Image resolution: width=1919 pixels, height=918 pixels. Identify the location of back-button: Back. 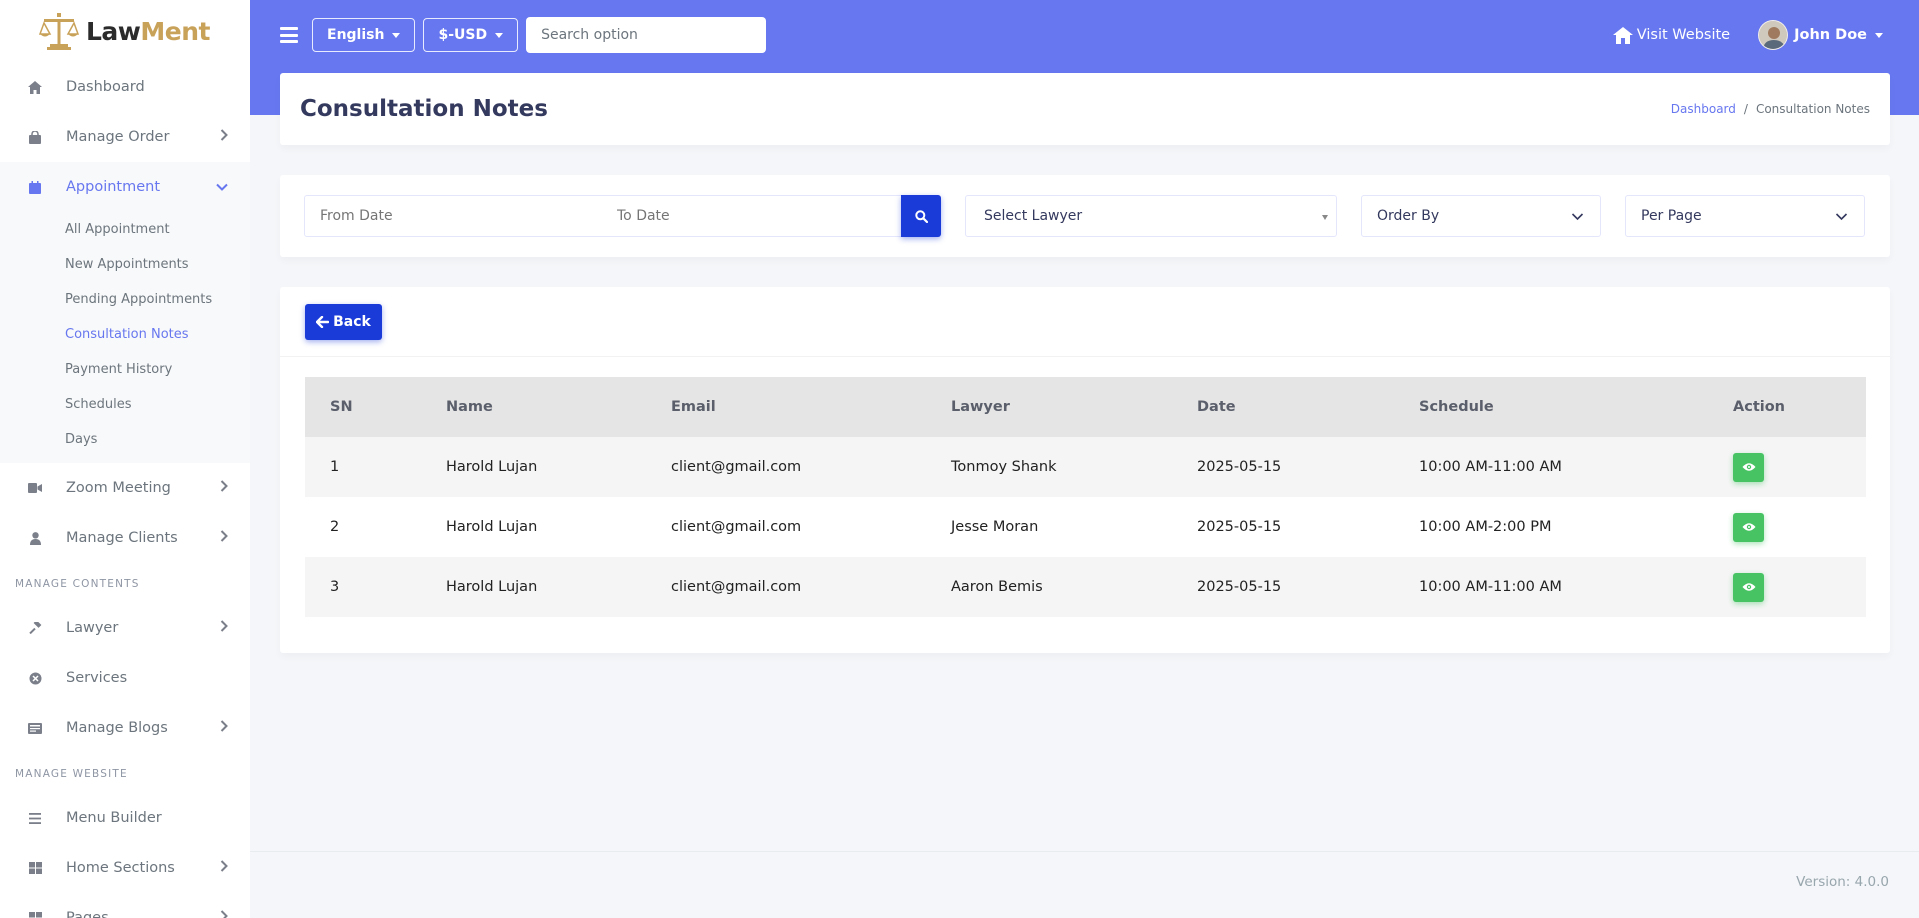
(343, 322).